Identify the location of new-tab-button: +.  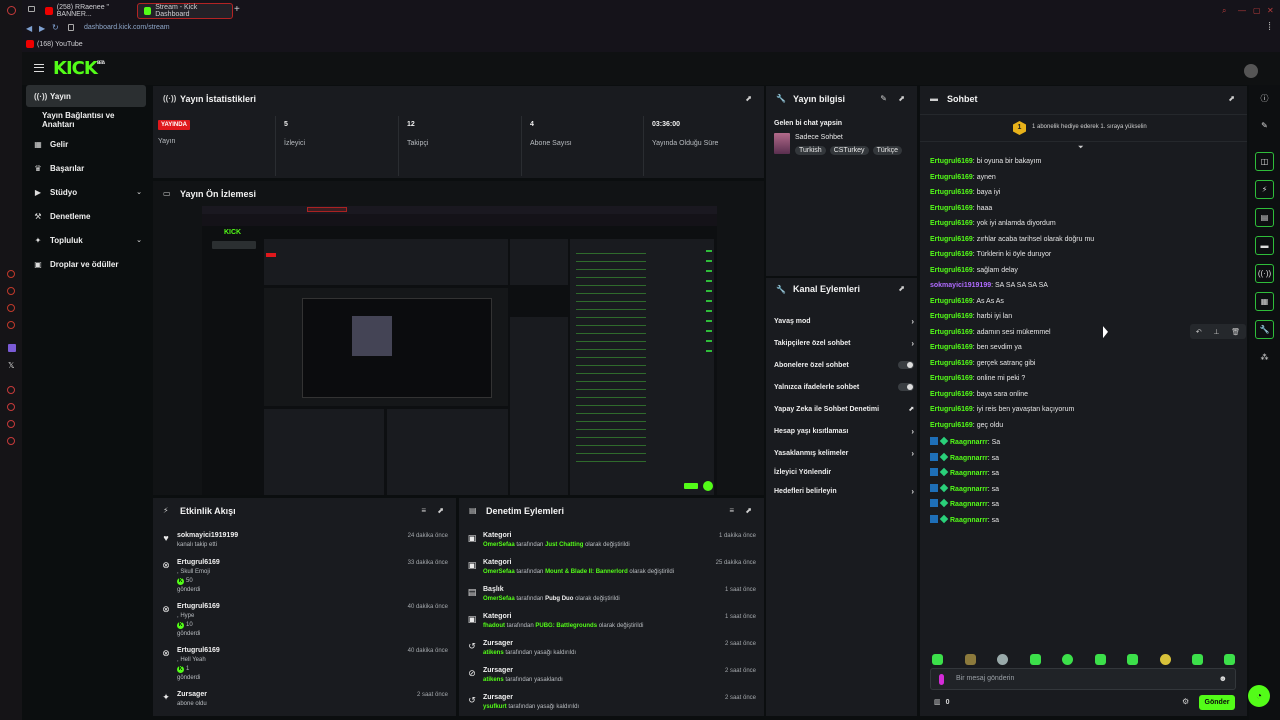
(237, 9).